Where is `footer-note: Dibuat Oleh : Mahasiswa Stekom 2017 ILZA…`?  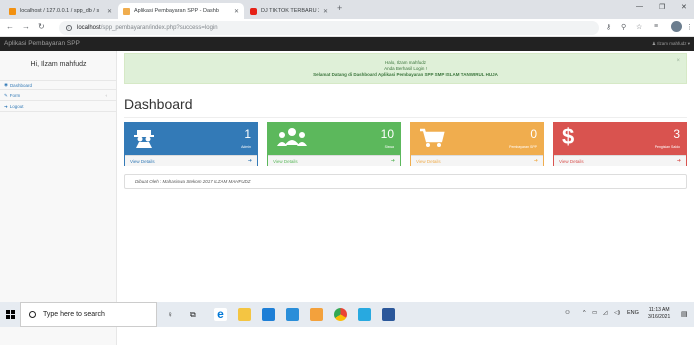 footer-note: Dibuat Oleh : Mahasiswa Stekom 2017 ILZA… is located at coordinates (405, 181).